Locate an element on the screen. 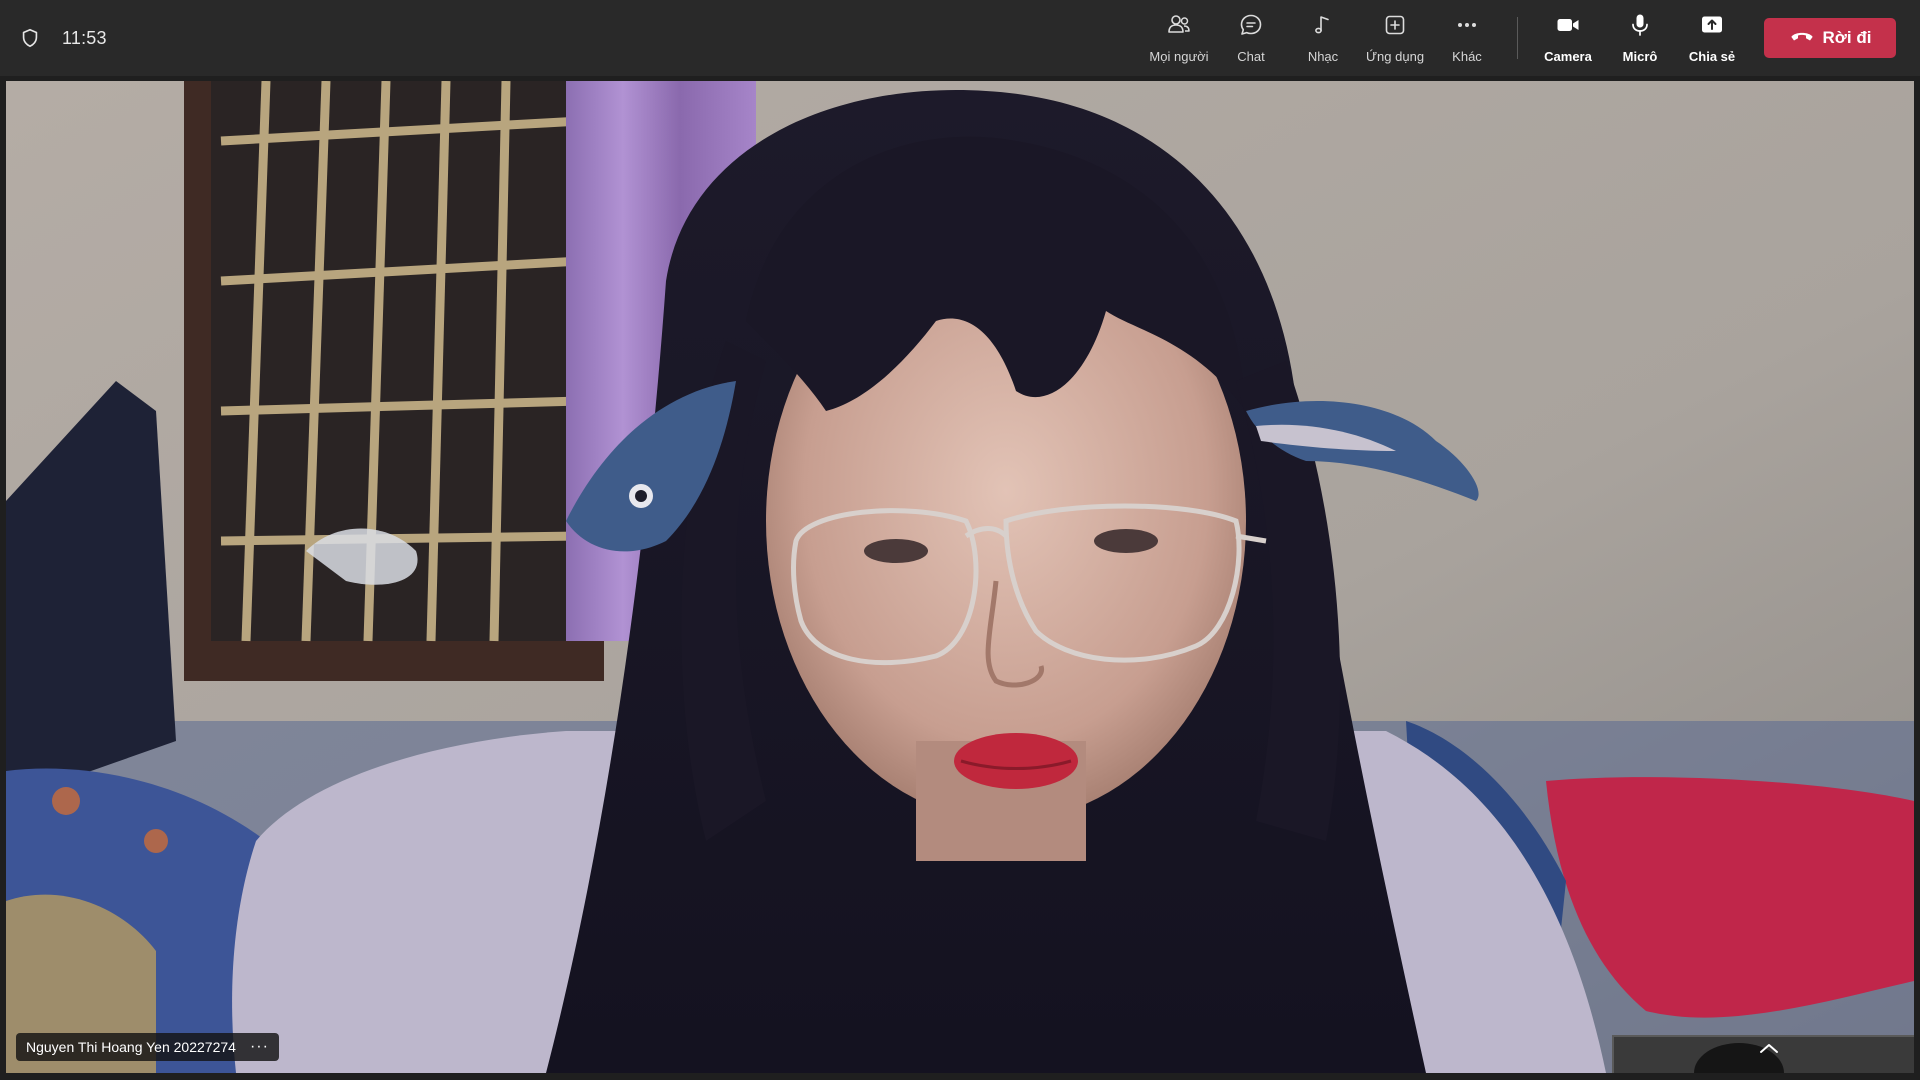 Image resolution: width=1920 pixels, height=1080 pixels. self-view-preview is located at coordinates (1763, 1054).